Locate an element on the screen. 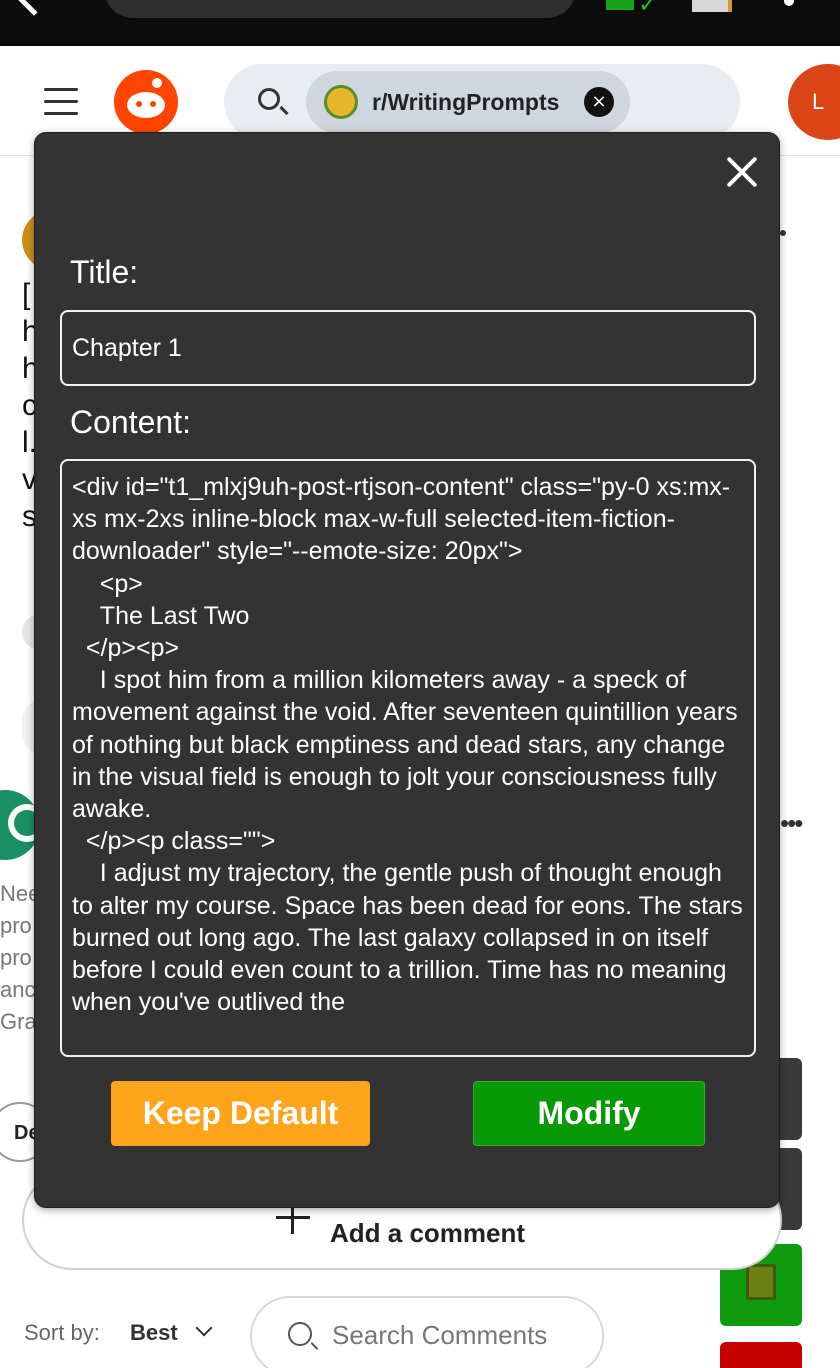 The width and height of the screenshot is (840, 1368). downloader-side-button-red is located at coordinates (761, 1355).